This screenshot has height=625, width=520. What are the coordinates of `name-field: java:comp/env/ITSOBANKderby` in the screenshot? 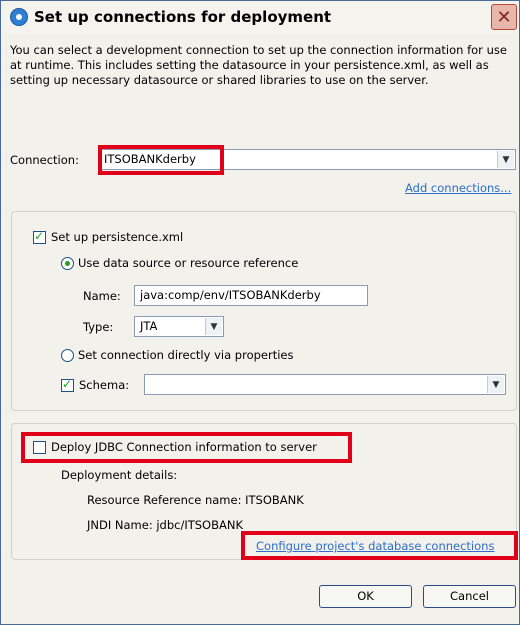 It's located at (251, 295).